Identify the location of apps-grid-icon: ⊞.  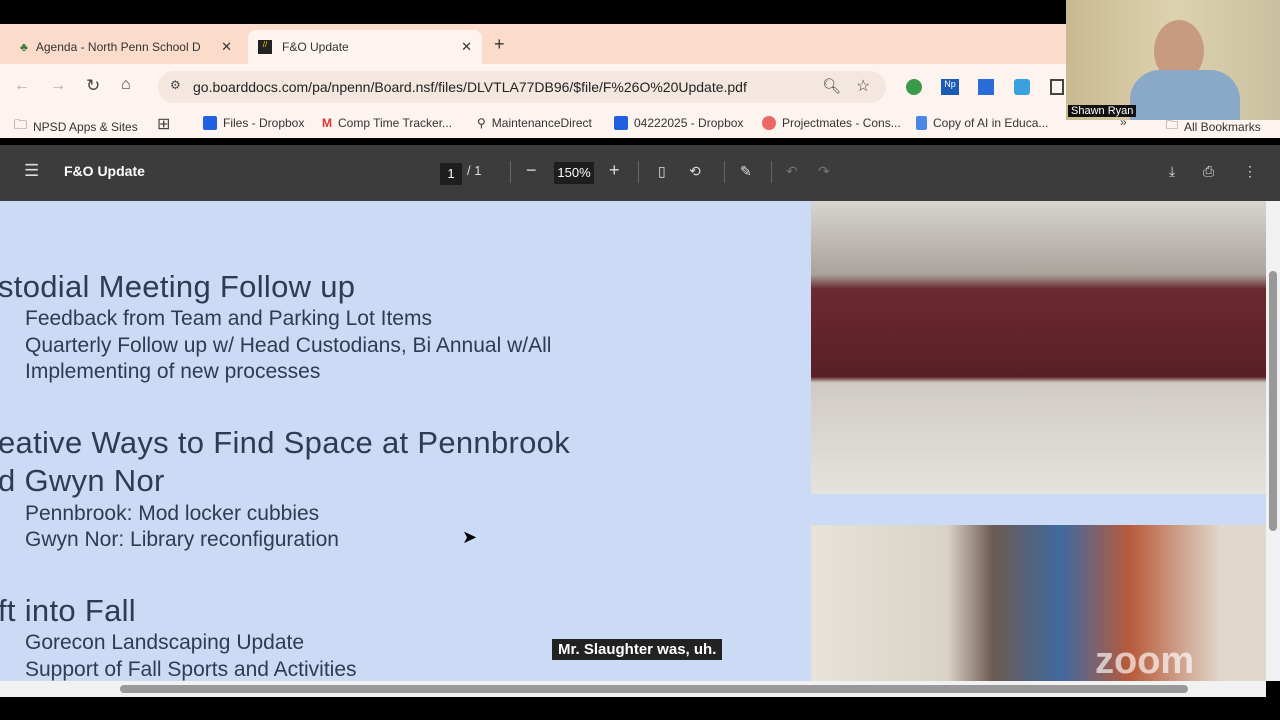
(163, 124).